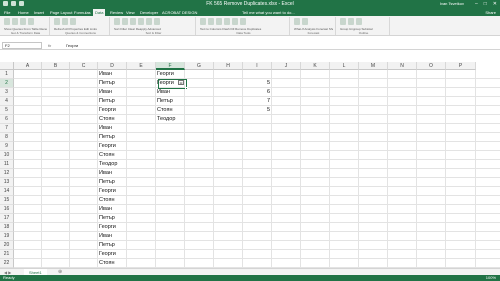 Image resolution: width=500 pixels, height=281 pixels. Describe the element at coordinates (7, 263) in the screenshot. I see `row-header-22: 22` at that location.